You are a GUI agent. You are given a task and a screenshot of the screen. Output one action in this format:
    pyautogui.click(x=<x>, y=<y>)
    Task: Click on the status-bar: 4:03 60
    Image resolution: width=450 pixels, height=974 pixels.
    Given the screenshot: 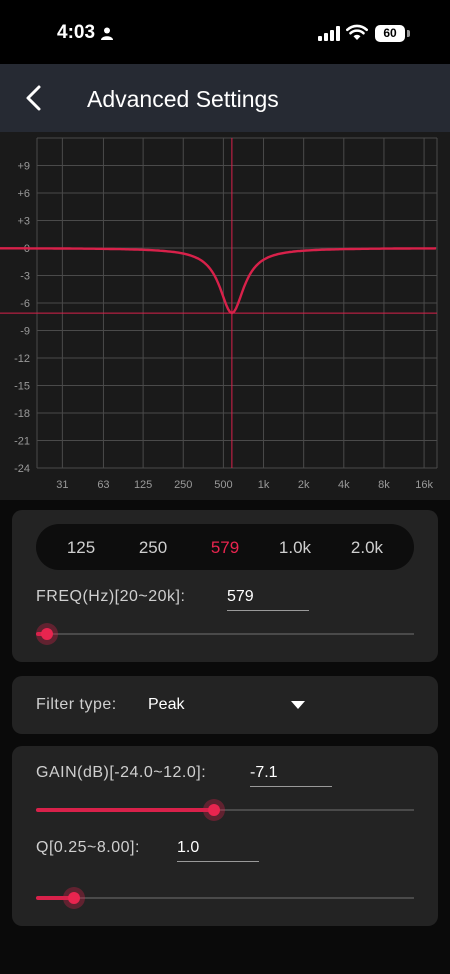 What is the action you would take?
    pyautogui.click(x=225, y=32)
    